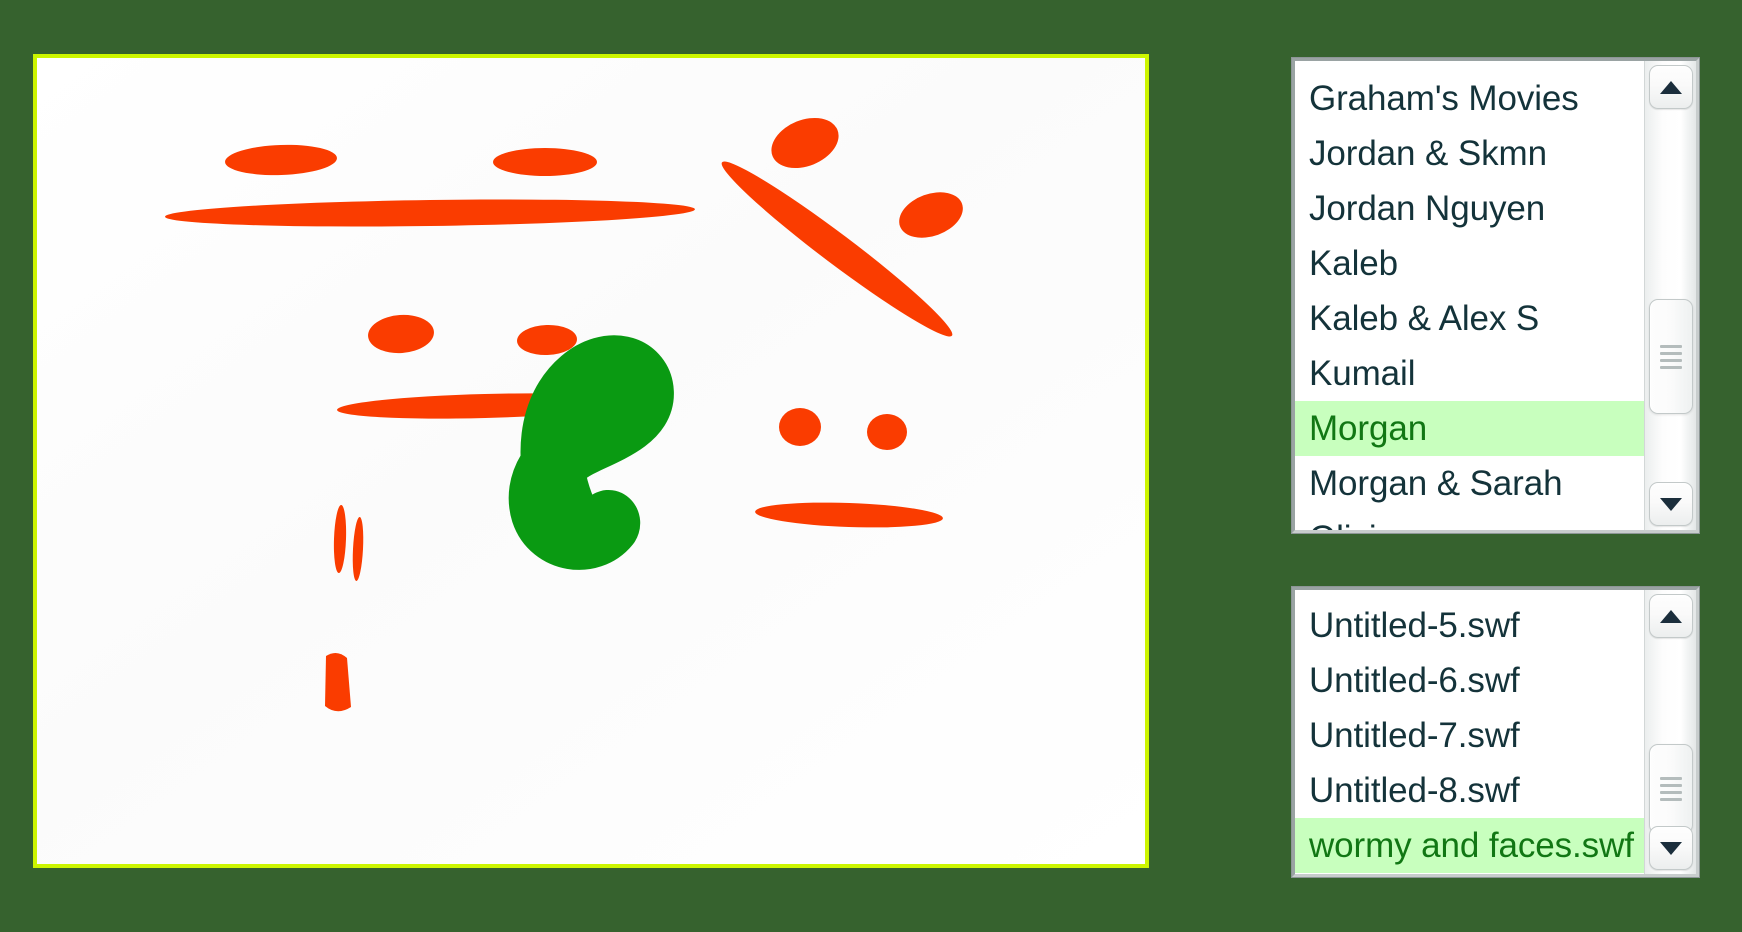 The width and height of the screenshot is (1742, 932). I want to click on files-scrollbar, so click(1670, 732).